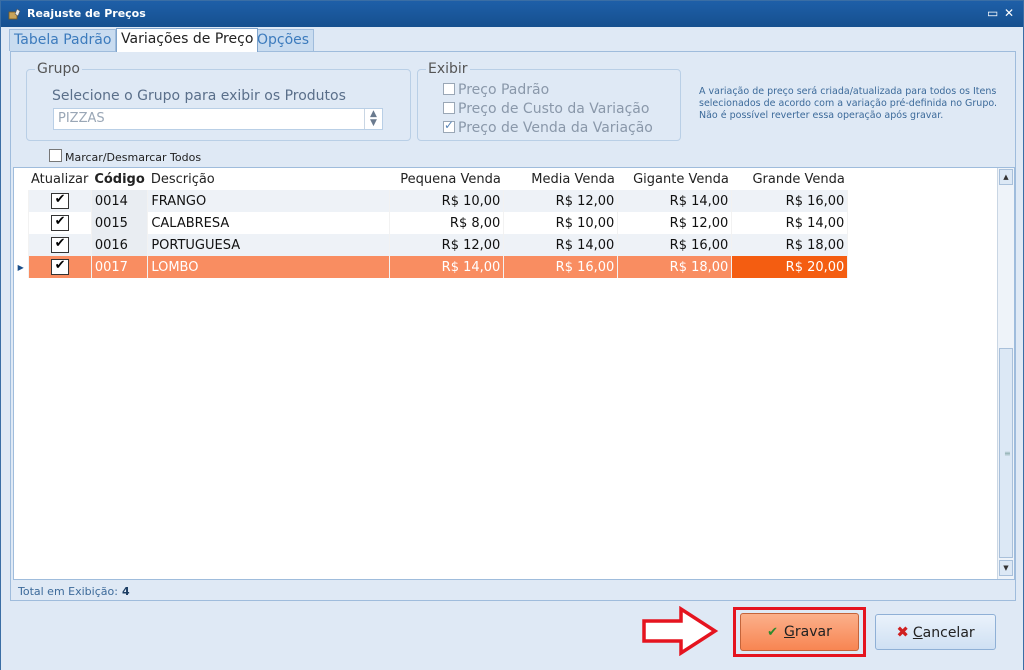  I want to click on col-pequena-venda: Pequena Venda, so click(446, 179).